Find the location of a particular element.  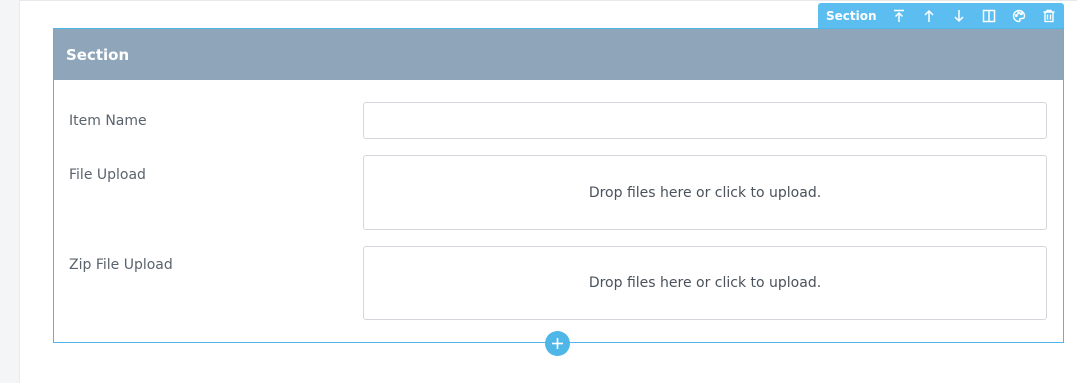

columns-button is located at coordinates (989, 16).